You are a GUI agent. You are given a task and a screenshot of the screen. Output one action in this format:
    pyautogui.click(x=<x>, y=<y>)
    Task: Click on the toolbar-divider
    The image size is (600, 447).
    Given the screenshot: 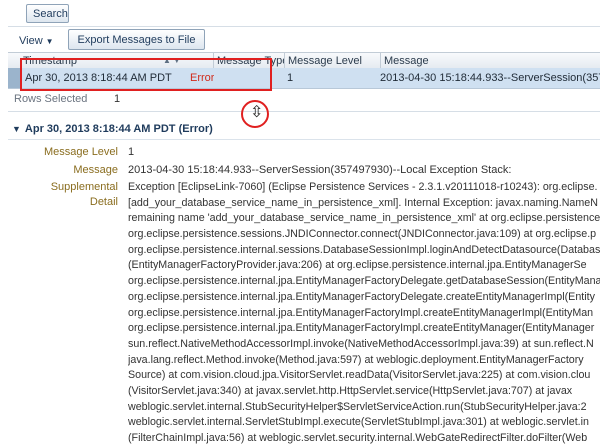 What is the action you would take?
    pyautogui.click(x=304, y=26)
    